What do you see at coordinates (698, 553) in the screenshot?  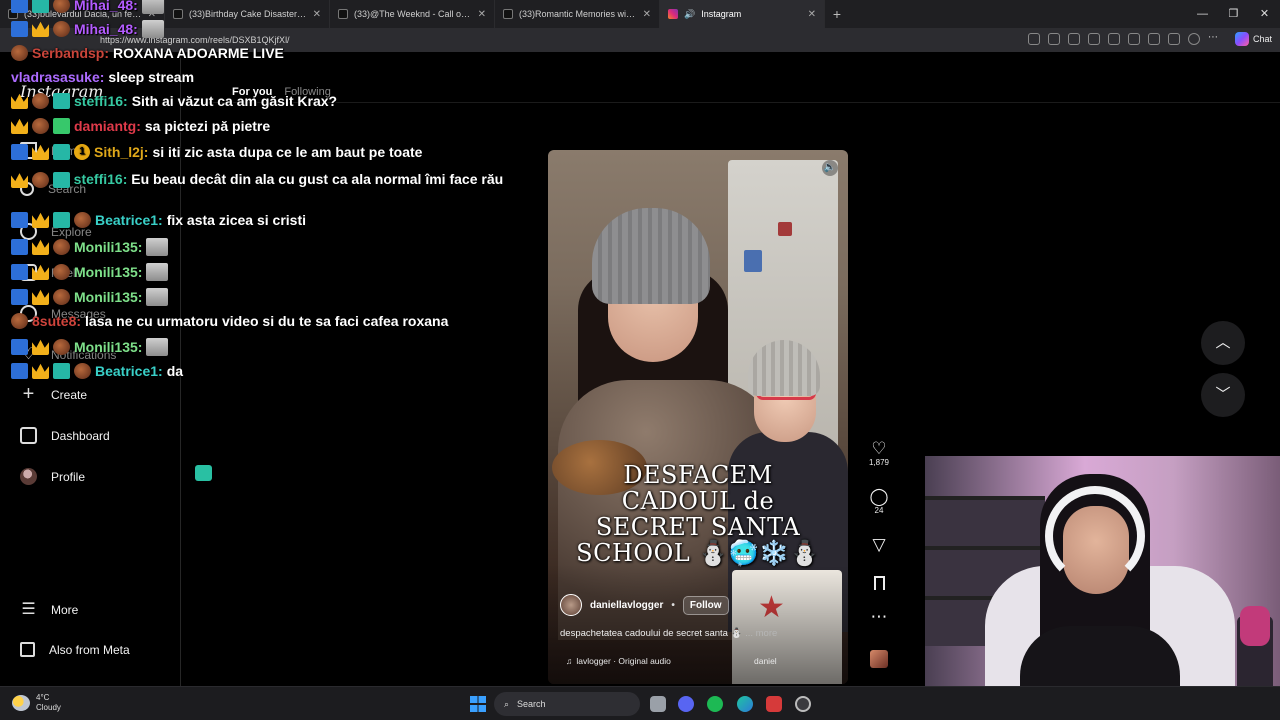 I see `overlay-line: SCHOOL ⛄🥶❄️⛄` at bounding box center [698, 553].